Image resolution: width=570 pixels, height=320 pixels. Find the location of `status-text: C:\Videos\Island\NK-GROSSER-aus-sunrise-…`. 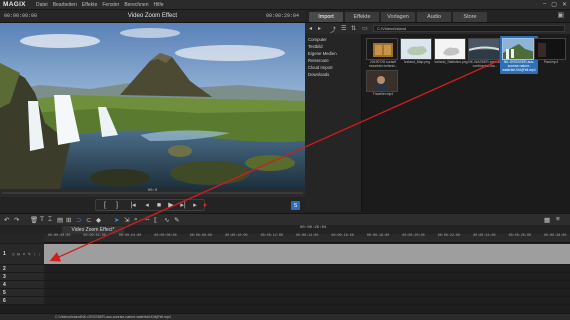

status-text: C:\Videos\Island\NK-GROSSER-aus-sunrise-… is located at coordinates (113, 317).